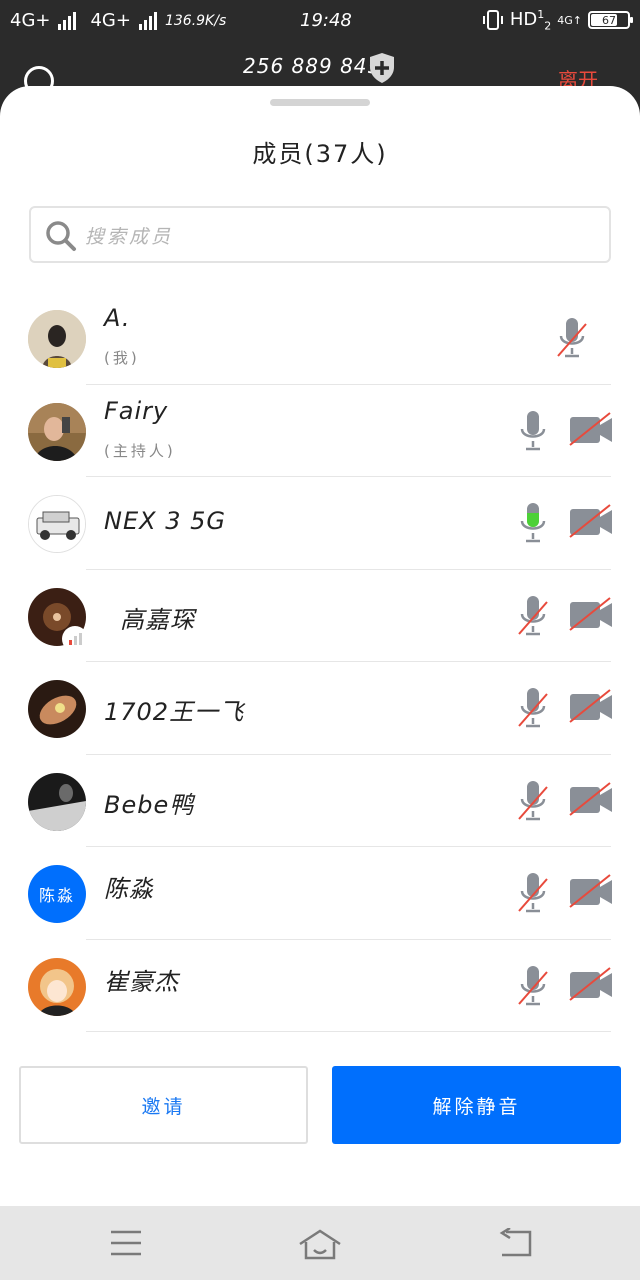  What do you see at coordinates (320, 154) in the screenshot?
I see `sheet-title: 成员(37人)` at bounding box center [320, 154].